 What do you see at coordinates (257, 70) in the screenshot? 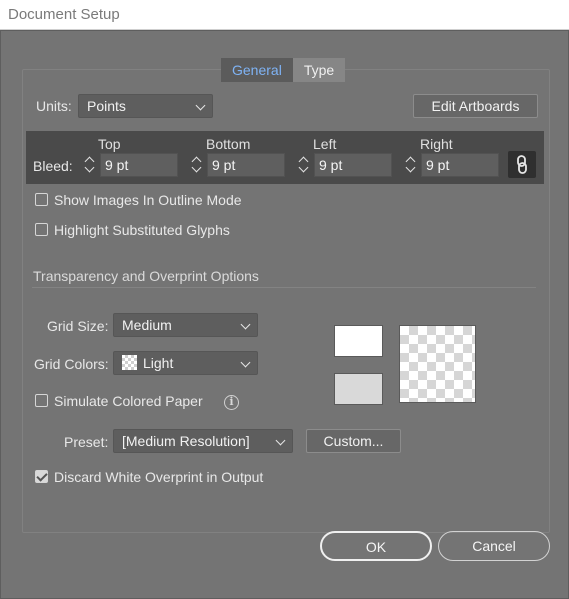
I see `tab-general: General` at bounding box center [257, 70].